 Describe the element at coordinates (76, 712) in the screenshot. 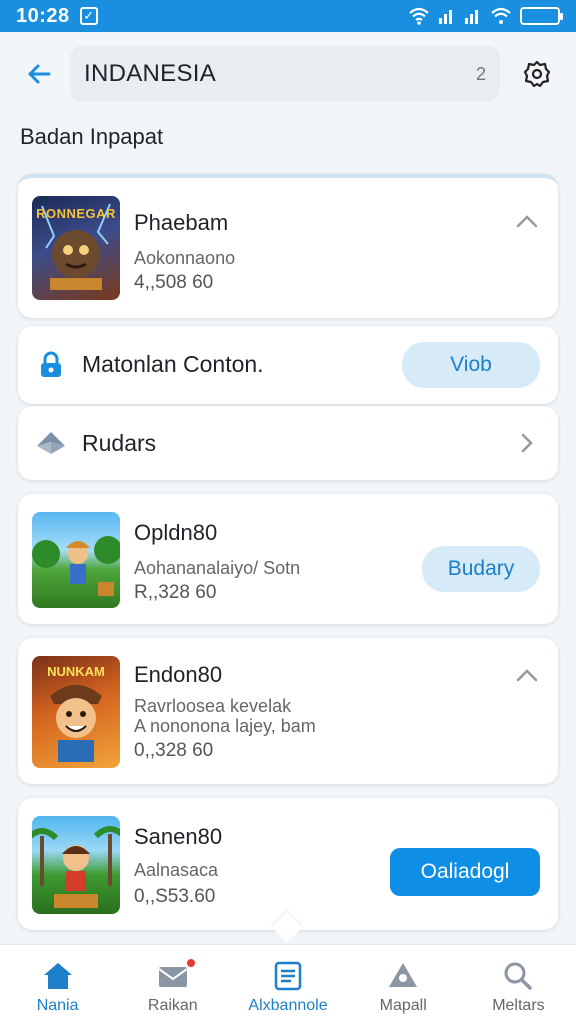

I see `app-thumbnail: NUNKAM` at that location.